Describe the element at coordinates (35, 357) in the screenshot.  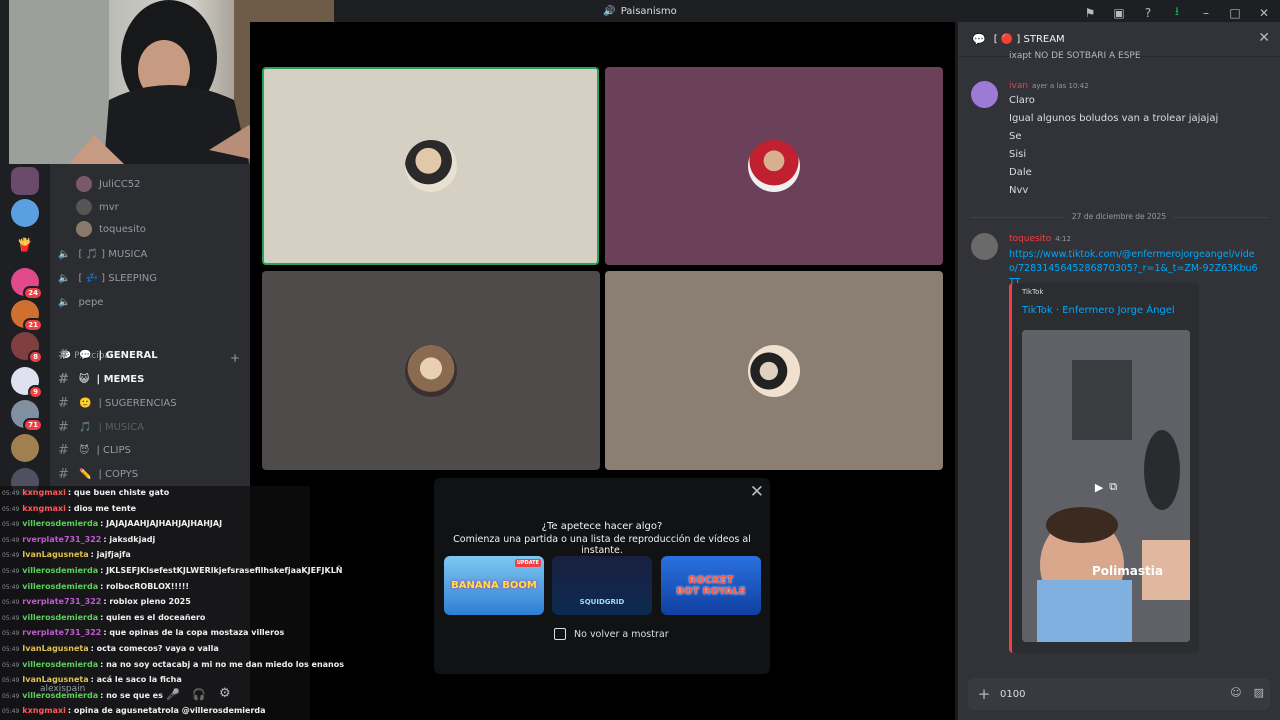
I see `notification-badge: 8` at that location.